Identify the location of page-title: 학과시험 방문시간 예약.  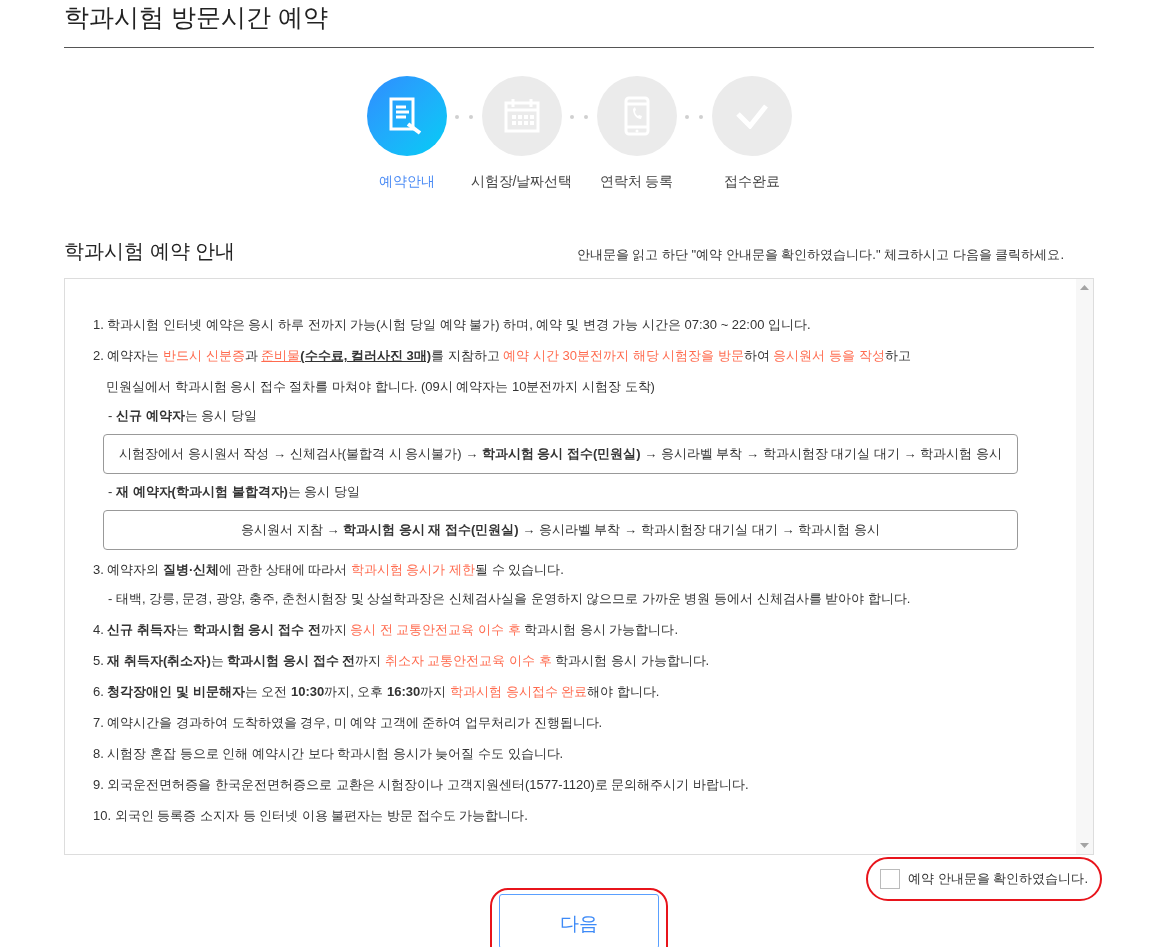
(579, 24).